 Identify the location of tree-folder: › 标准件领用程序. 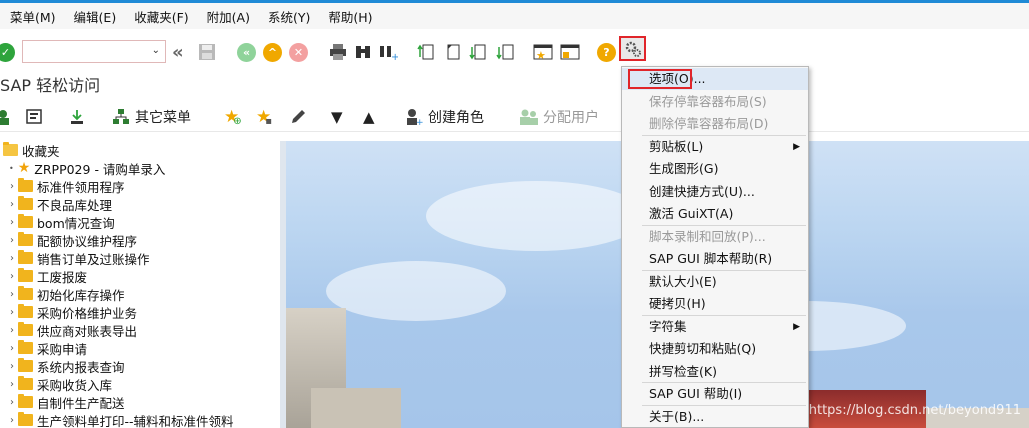
(140, 186).